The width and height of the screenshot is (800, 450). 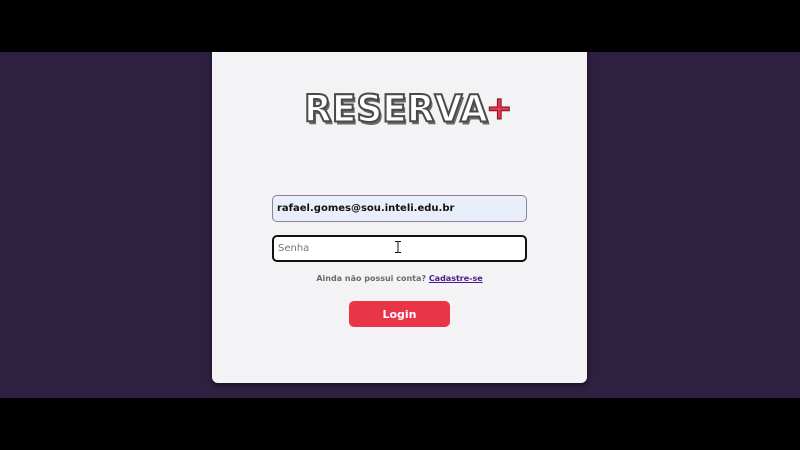 What do you see at coordinates (399, 314) in the screenshot?
I see `login-button: Login` at bounding box center [399, 314].